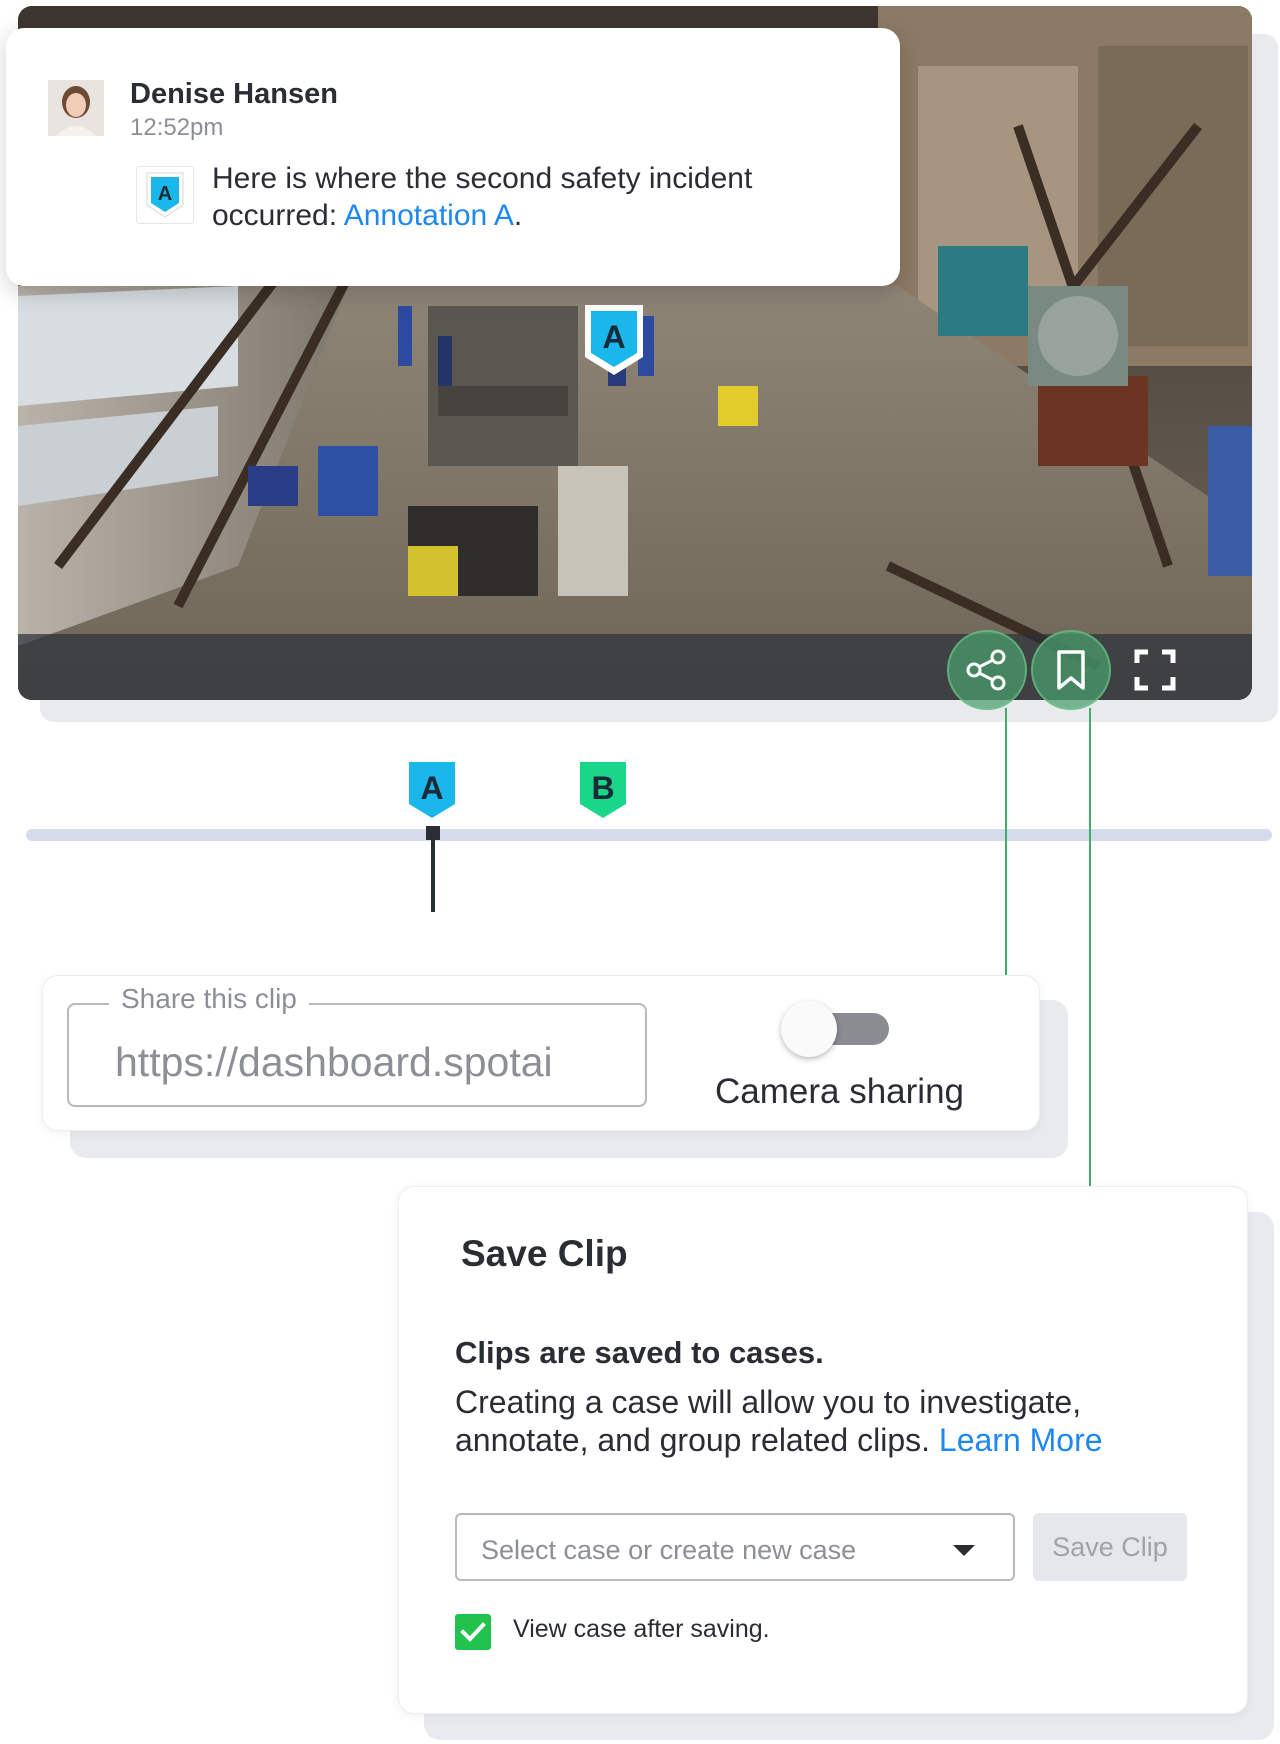  I want to click on timeline-track, so click(649, 835).